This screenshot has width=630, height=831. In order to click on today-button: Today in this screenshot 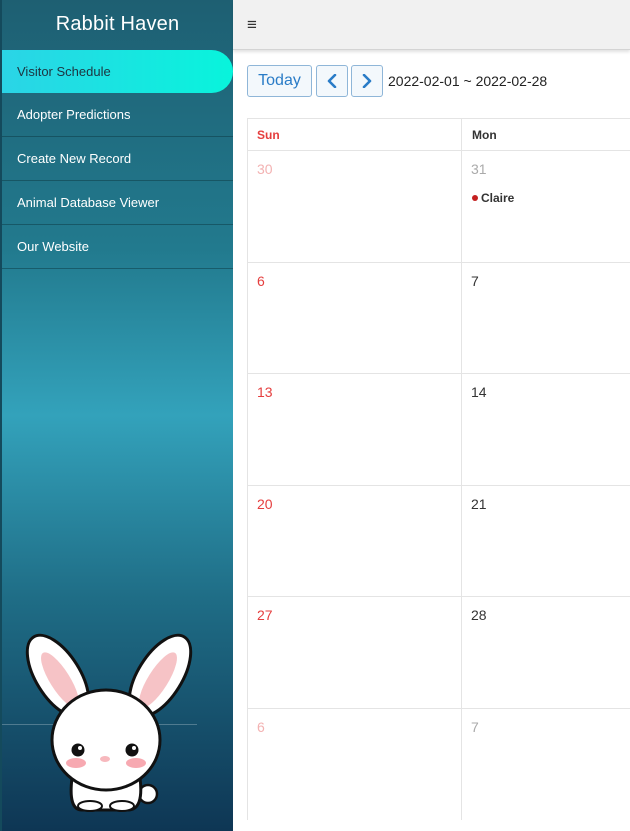, I will do `click(279, 81)`.